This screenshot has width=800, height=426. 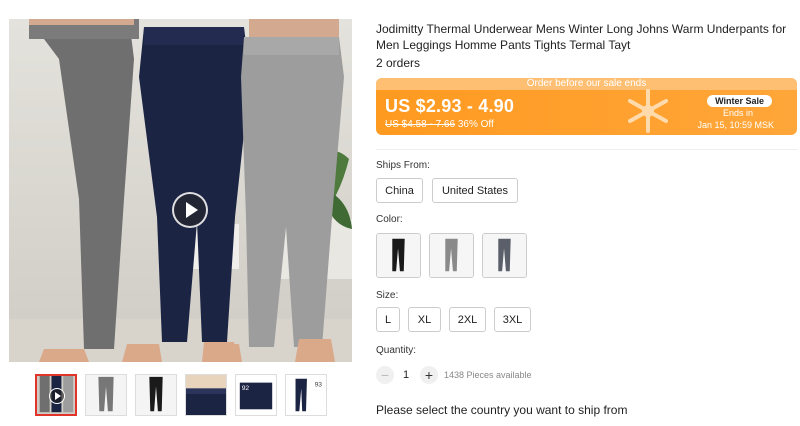 I want to click on pieces-available: 1438 Pieces available, so click(x=488, y=375).